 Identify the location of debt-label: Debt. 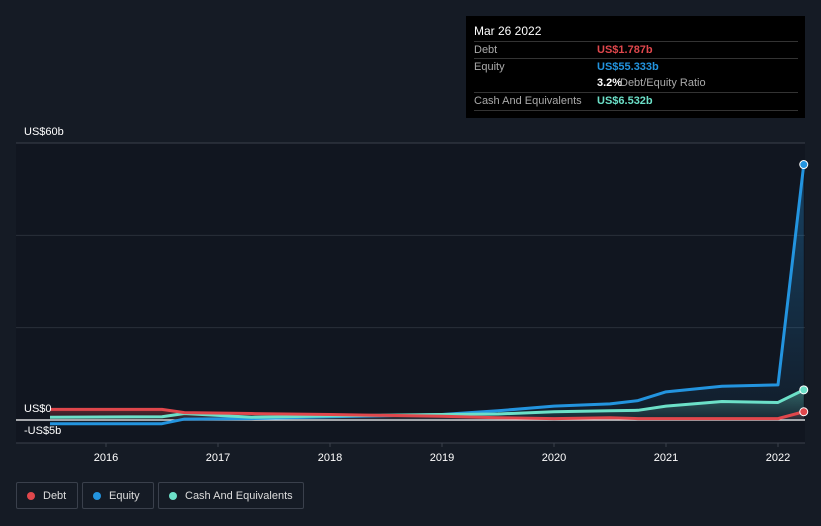
(486, 50).